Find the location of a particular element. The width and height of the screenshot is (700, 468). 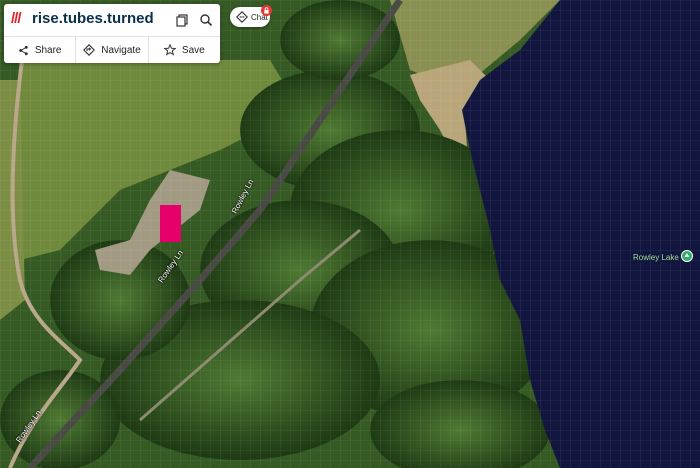

share-icon is located at coordinates (23, 50).